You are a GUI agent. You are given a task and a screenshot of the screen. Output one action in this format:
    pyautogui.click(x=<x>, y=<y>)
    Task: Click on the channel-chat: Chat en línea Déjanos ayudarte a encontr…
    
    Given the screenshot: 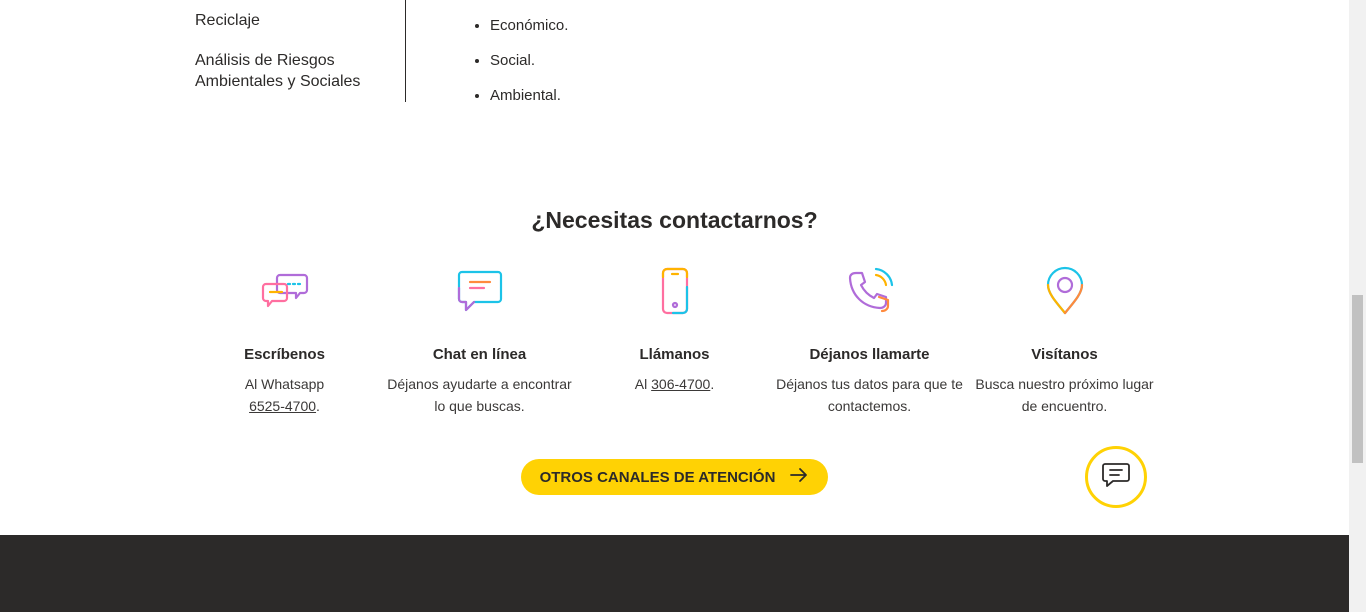 What is the action you would take?
    pyautogui.click(x=479, y=341)
    